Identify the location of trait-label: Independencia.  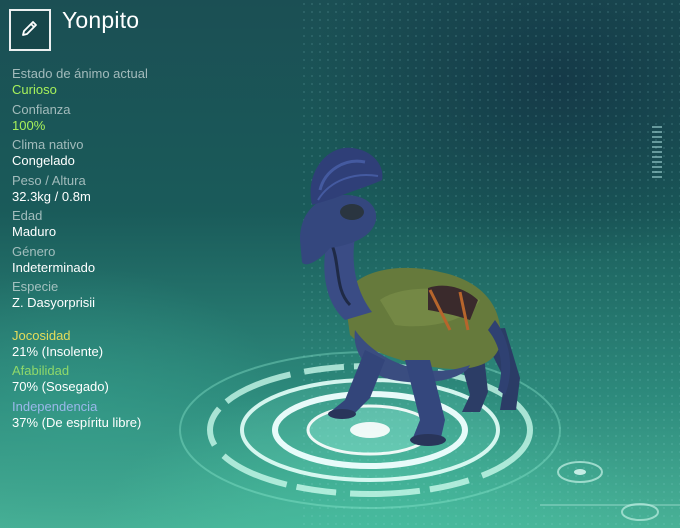
(55, 406).